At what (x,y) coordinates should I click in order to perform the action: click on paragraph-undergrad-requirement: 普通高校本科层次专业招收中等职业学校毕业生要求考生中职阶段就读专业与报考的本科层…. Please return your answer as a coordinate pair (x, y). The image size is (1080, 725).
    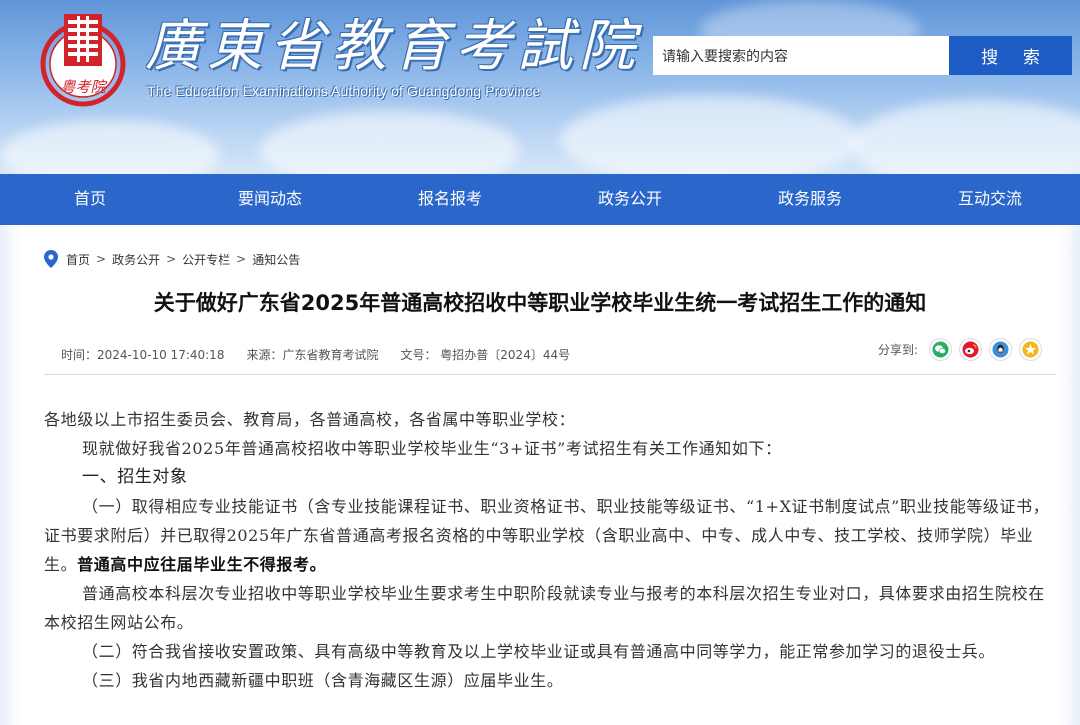
    Looking at the image, I should click on (544, 608).